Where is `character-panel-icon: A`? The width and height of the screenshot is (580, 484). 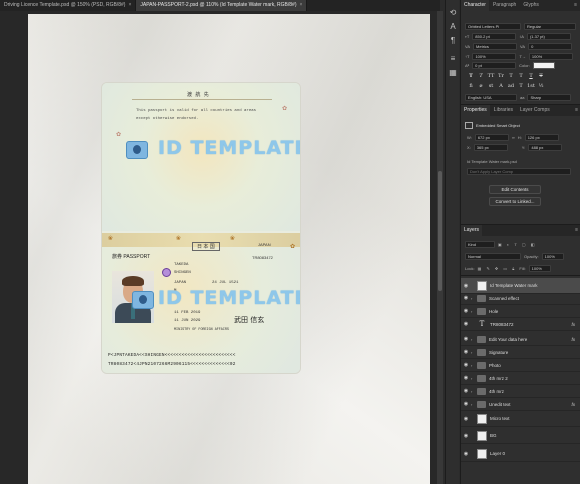
character-panel-icon: A is located at coordinates (453, 26).